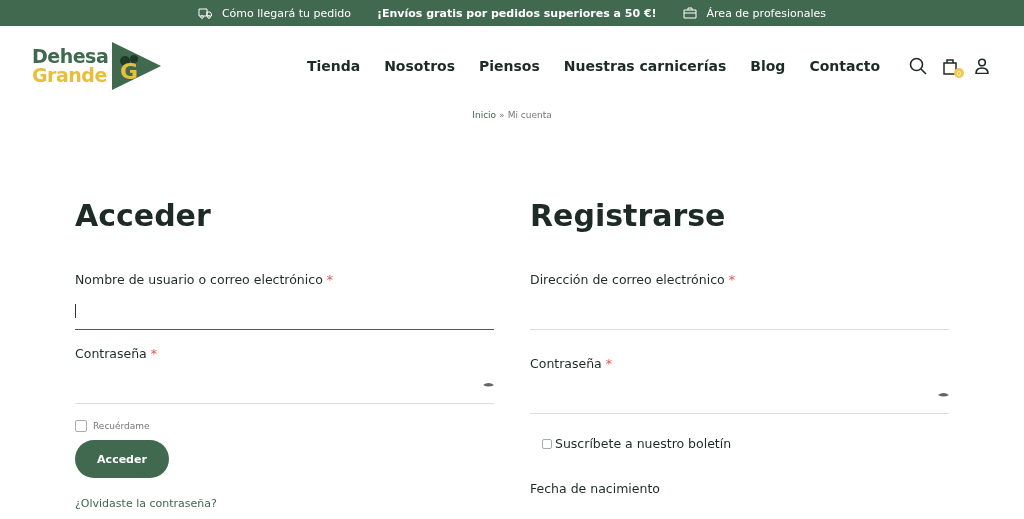  What do you see at coordinates (143, 216) in the screenshot?
I see `section-title: Acceder` at bounding box center [143, 216].